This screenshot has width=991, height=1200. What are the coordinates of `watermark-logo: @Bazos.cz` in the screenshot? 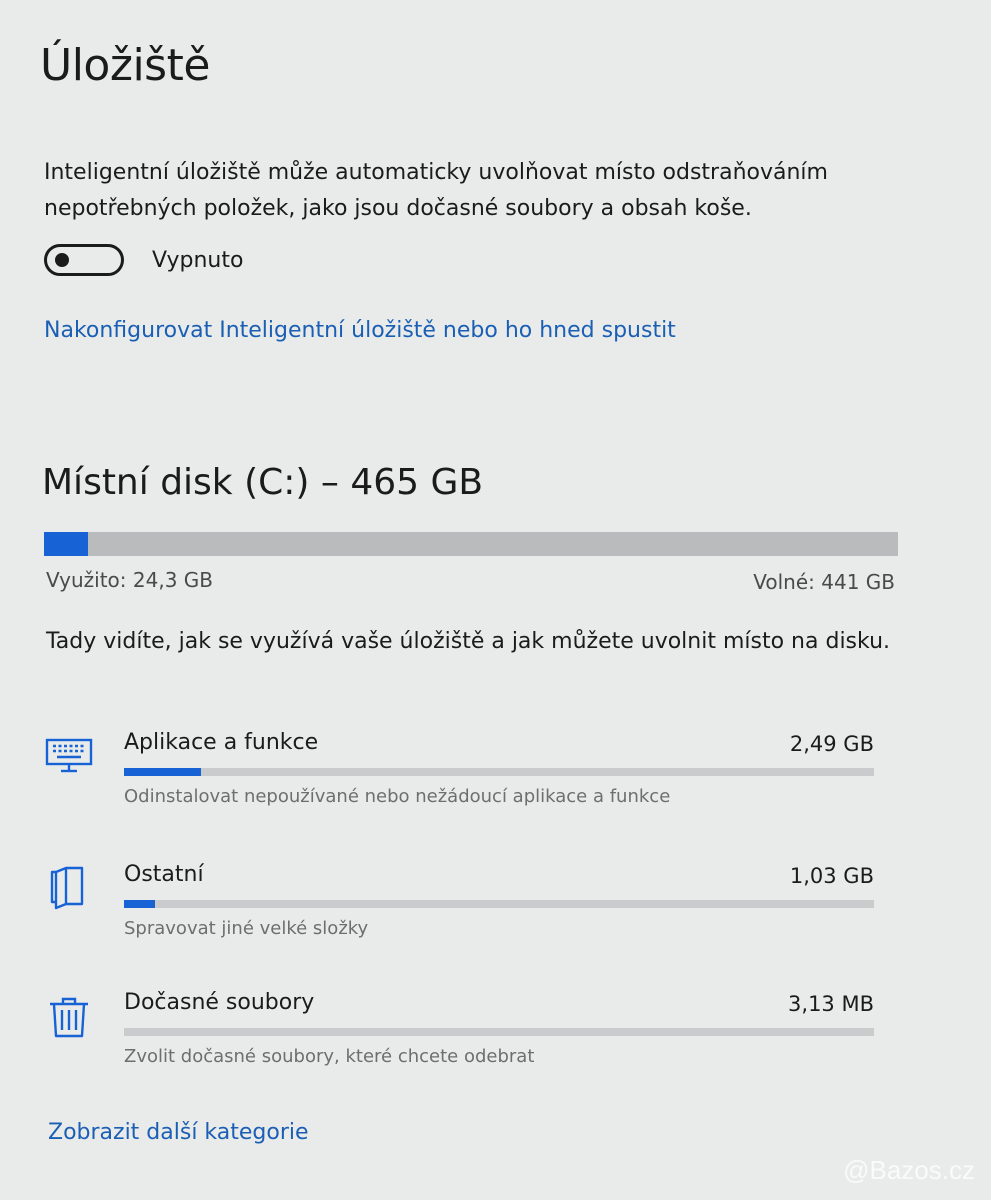 It's located at (909, 1170).